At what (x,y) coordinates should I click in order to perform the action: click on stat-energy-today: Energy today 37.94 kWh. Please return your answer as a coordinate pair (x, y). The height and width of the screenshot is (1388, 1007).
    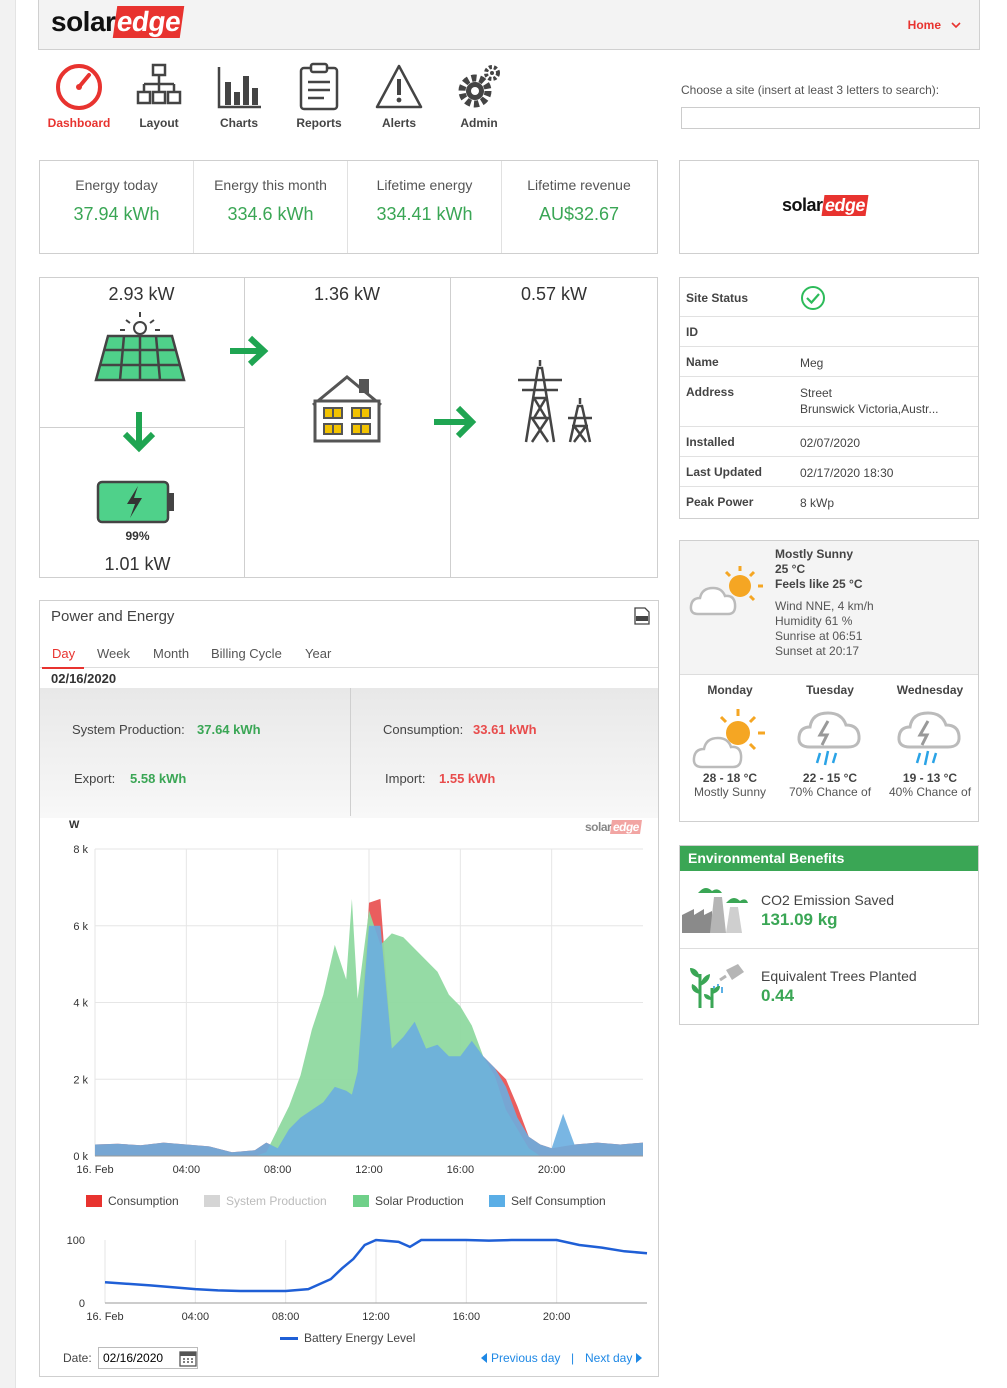
    Looking at the image, I should click on (117, 207).